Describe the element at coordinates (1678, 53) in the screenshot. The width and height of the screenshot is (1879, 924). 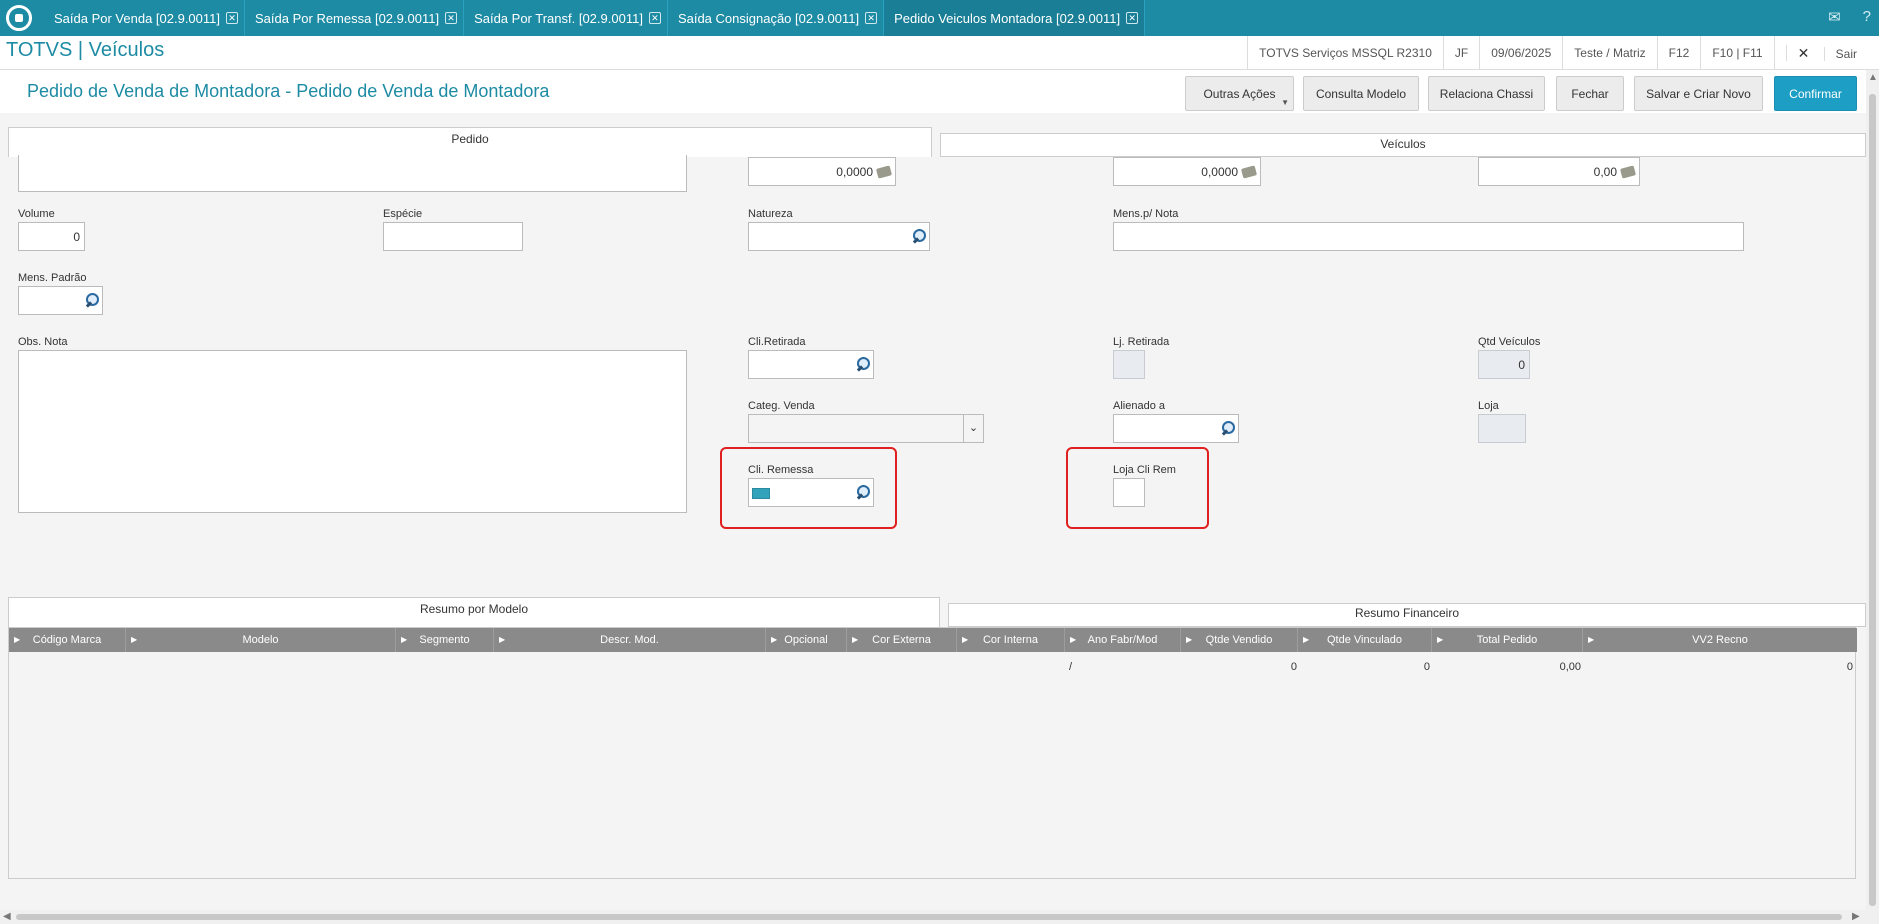
I see `f12-shortcut: F12` at that location.